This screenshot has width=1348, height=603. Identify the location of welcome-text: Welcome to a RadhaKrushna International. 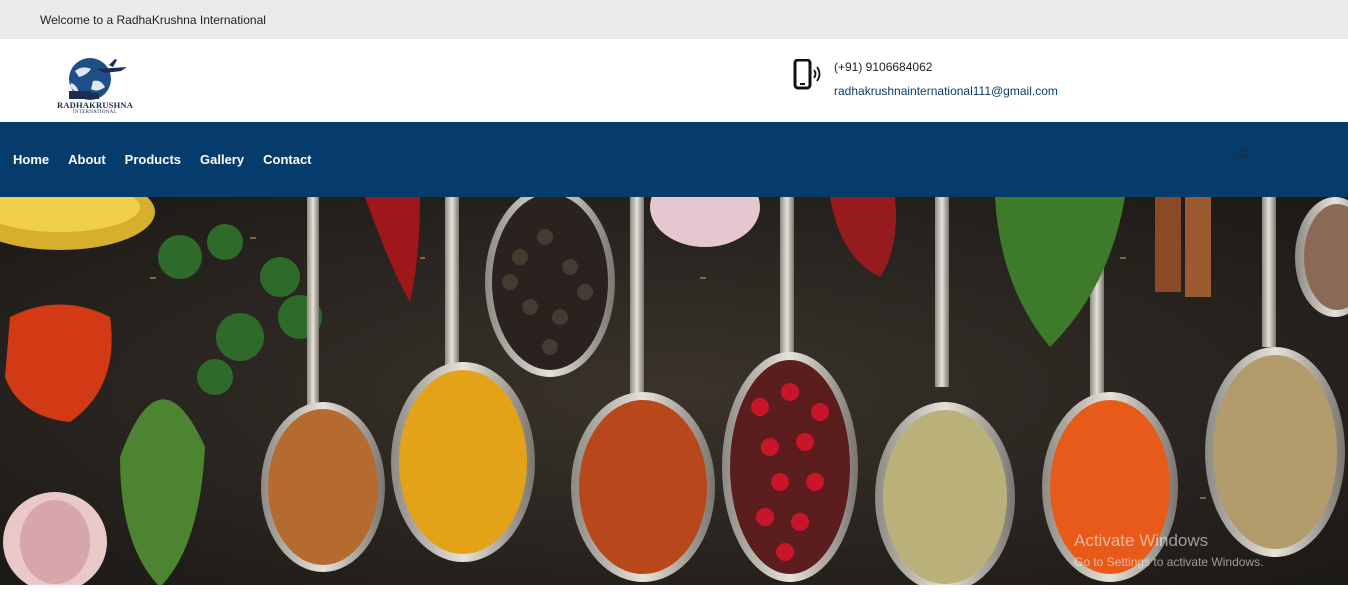
(153, 19).